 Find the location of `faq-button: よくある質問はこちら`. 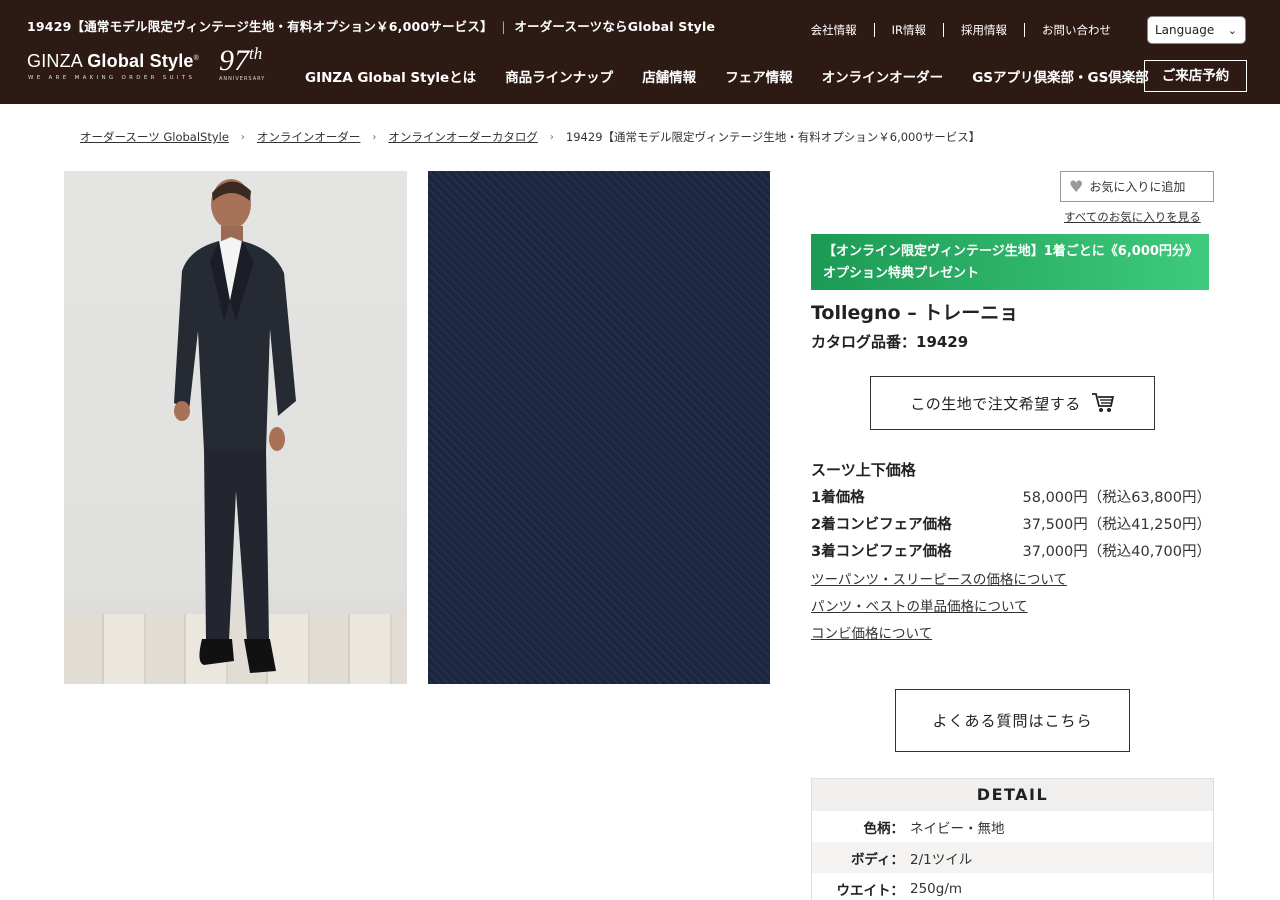

faq-button: よくある質問はこちら is located at coordinates (1012, 720).